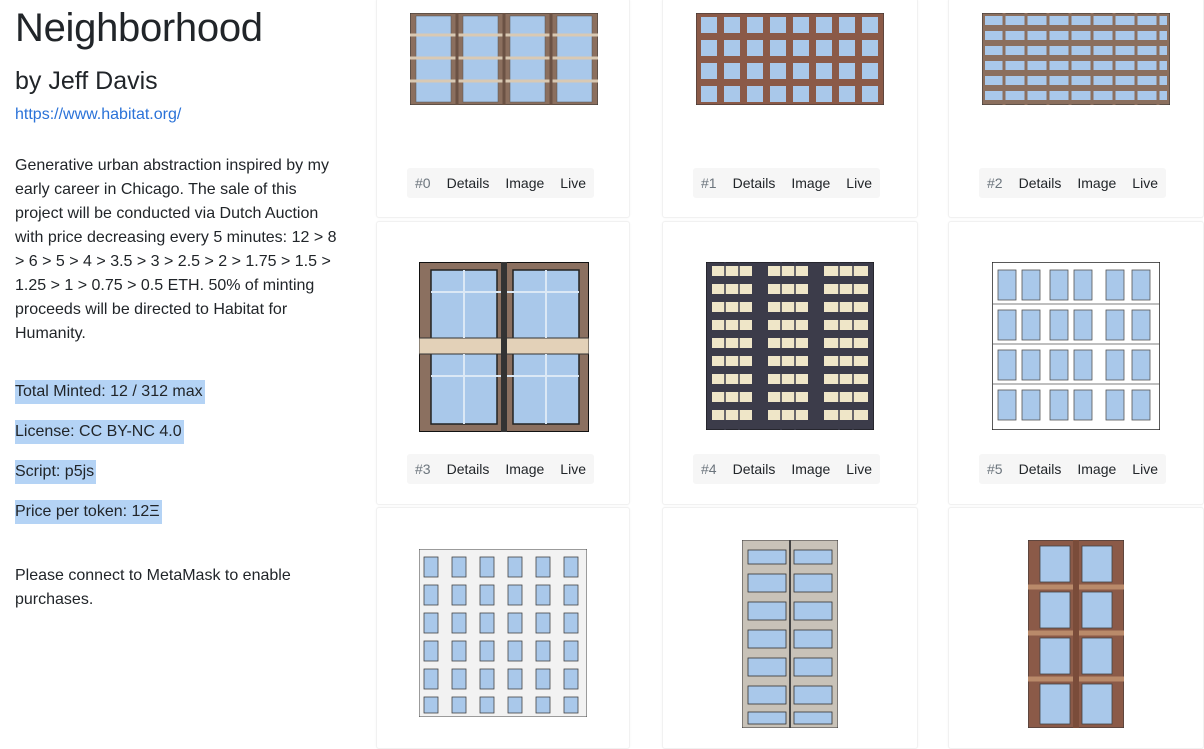  I want to click on token-card-4: #4 Details Image Live, so click(790, 363).